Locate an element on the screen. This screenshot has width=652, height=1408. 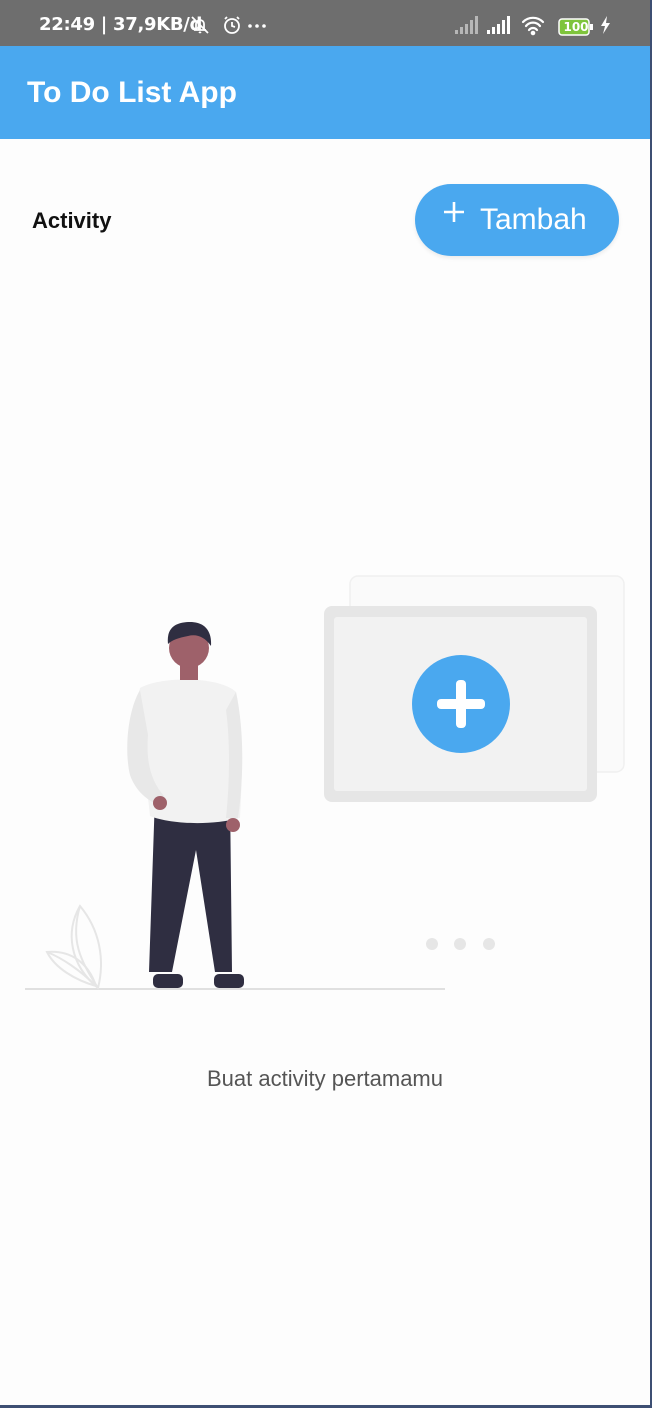
illustration-person is located at coordinates (185, 805).